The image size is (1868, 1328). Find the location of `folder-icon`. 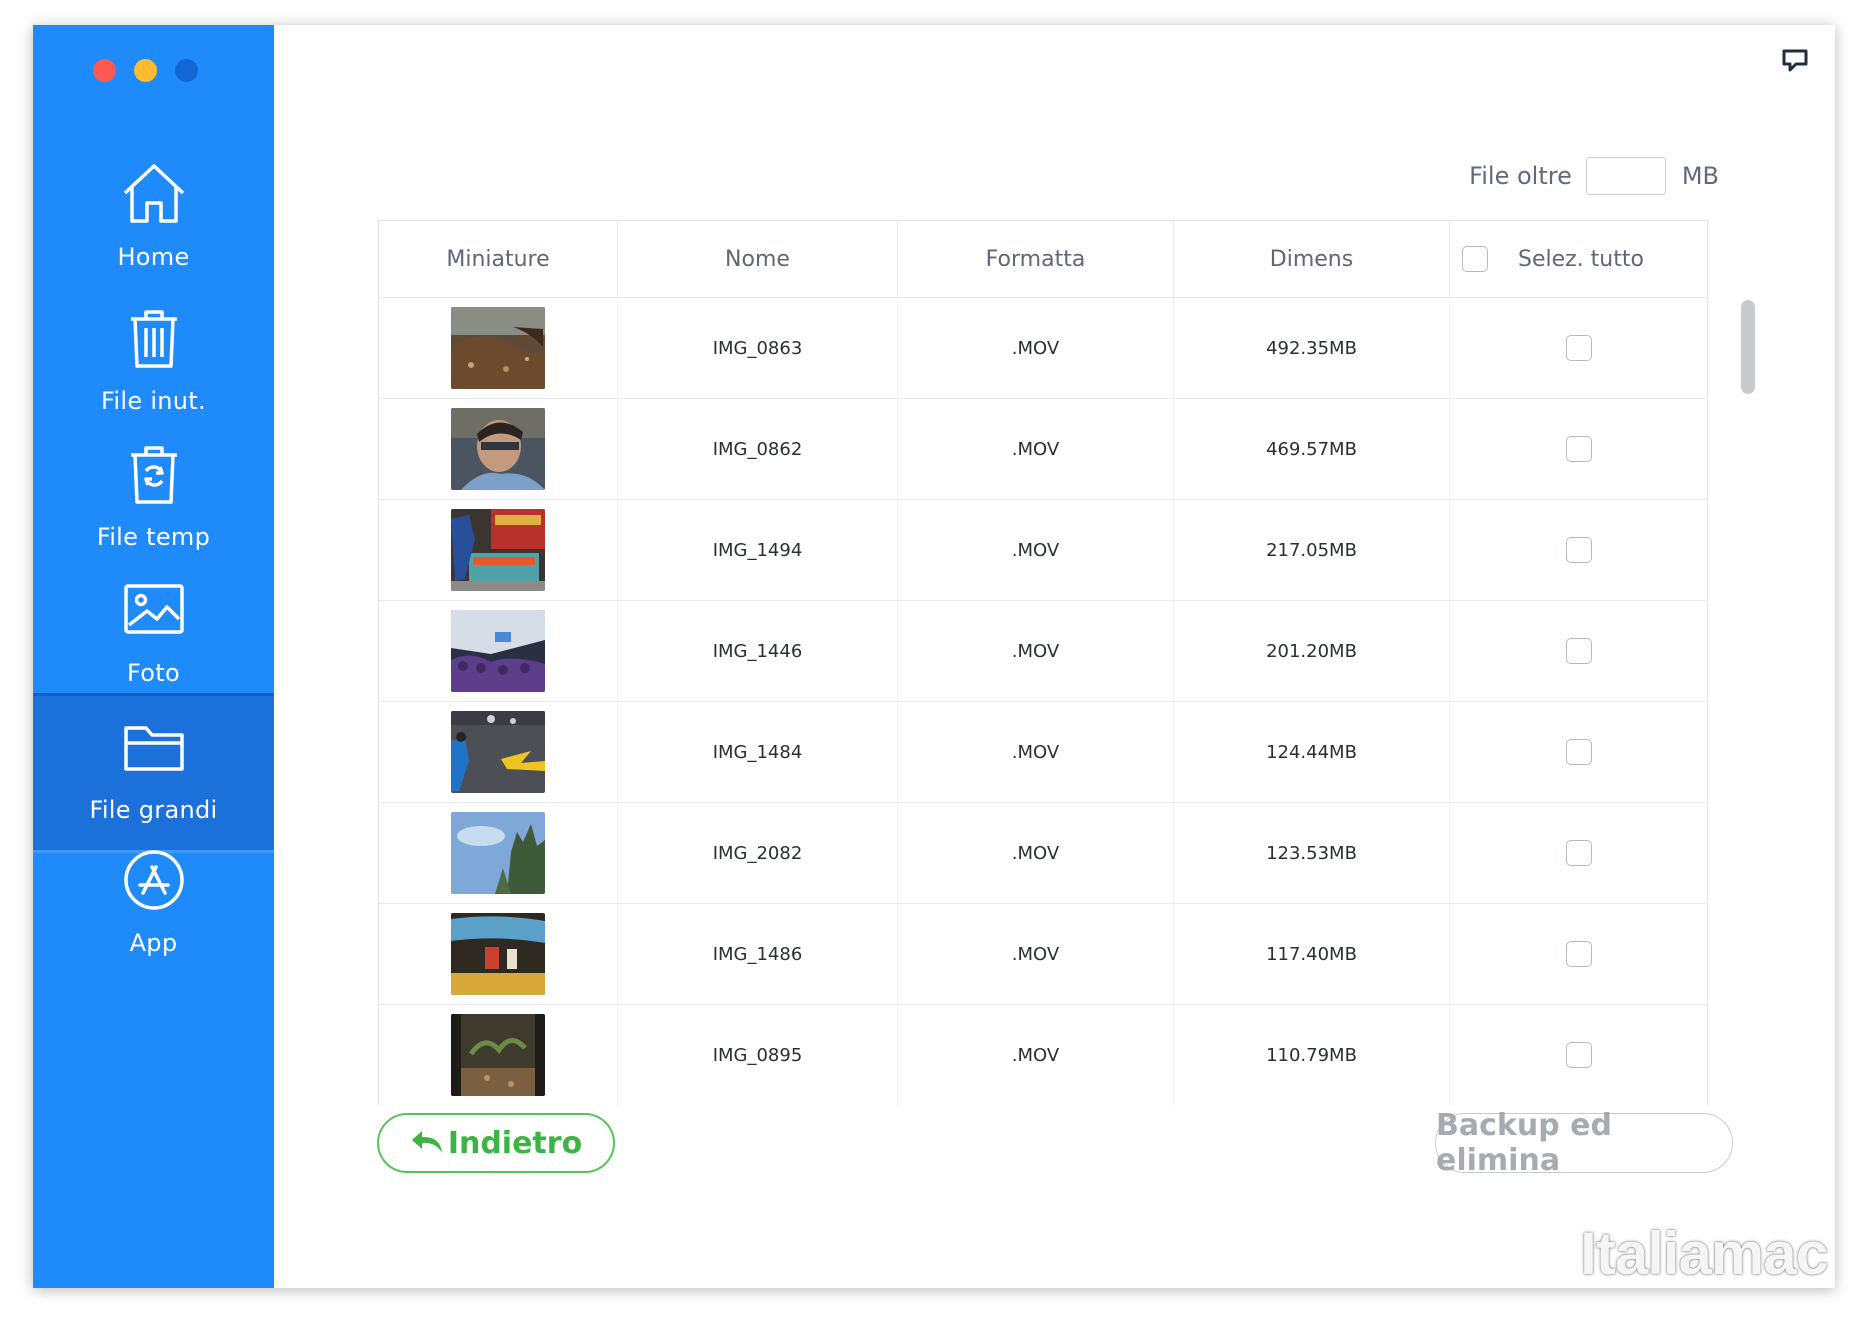

folder-icon is located at coordinates (154, 747).